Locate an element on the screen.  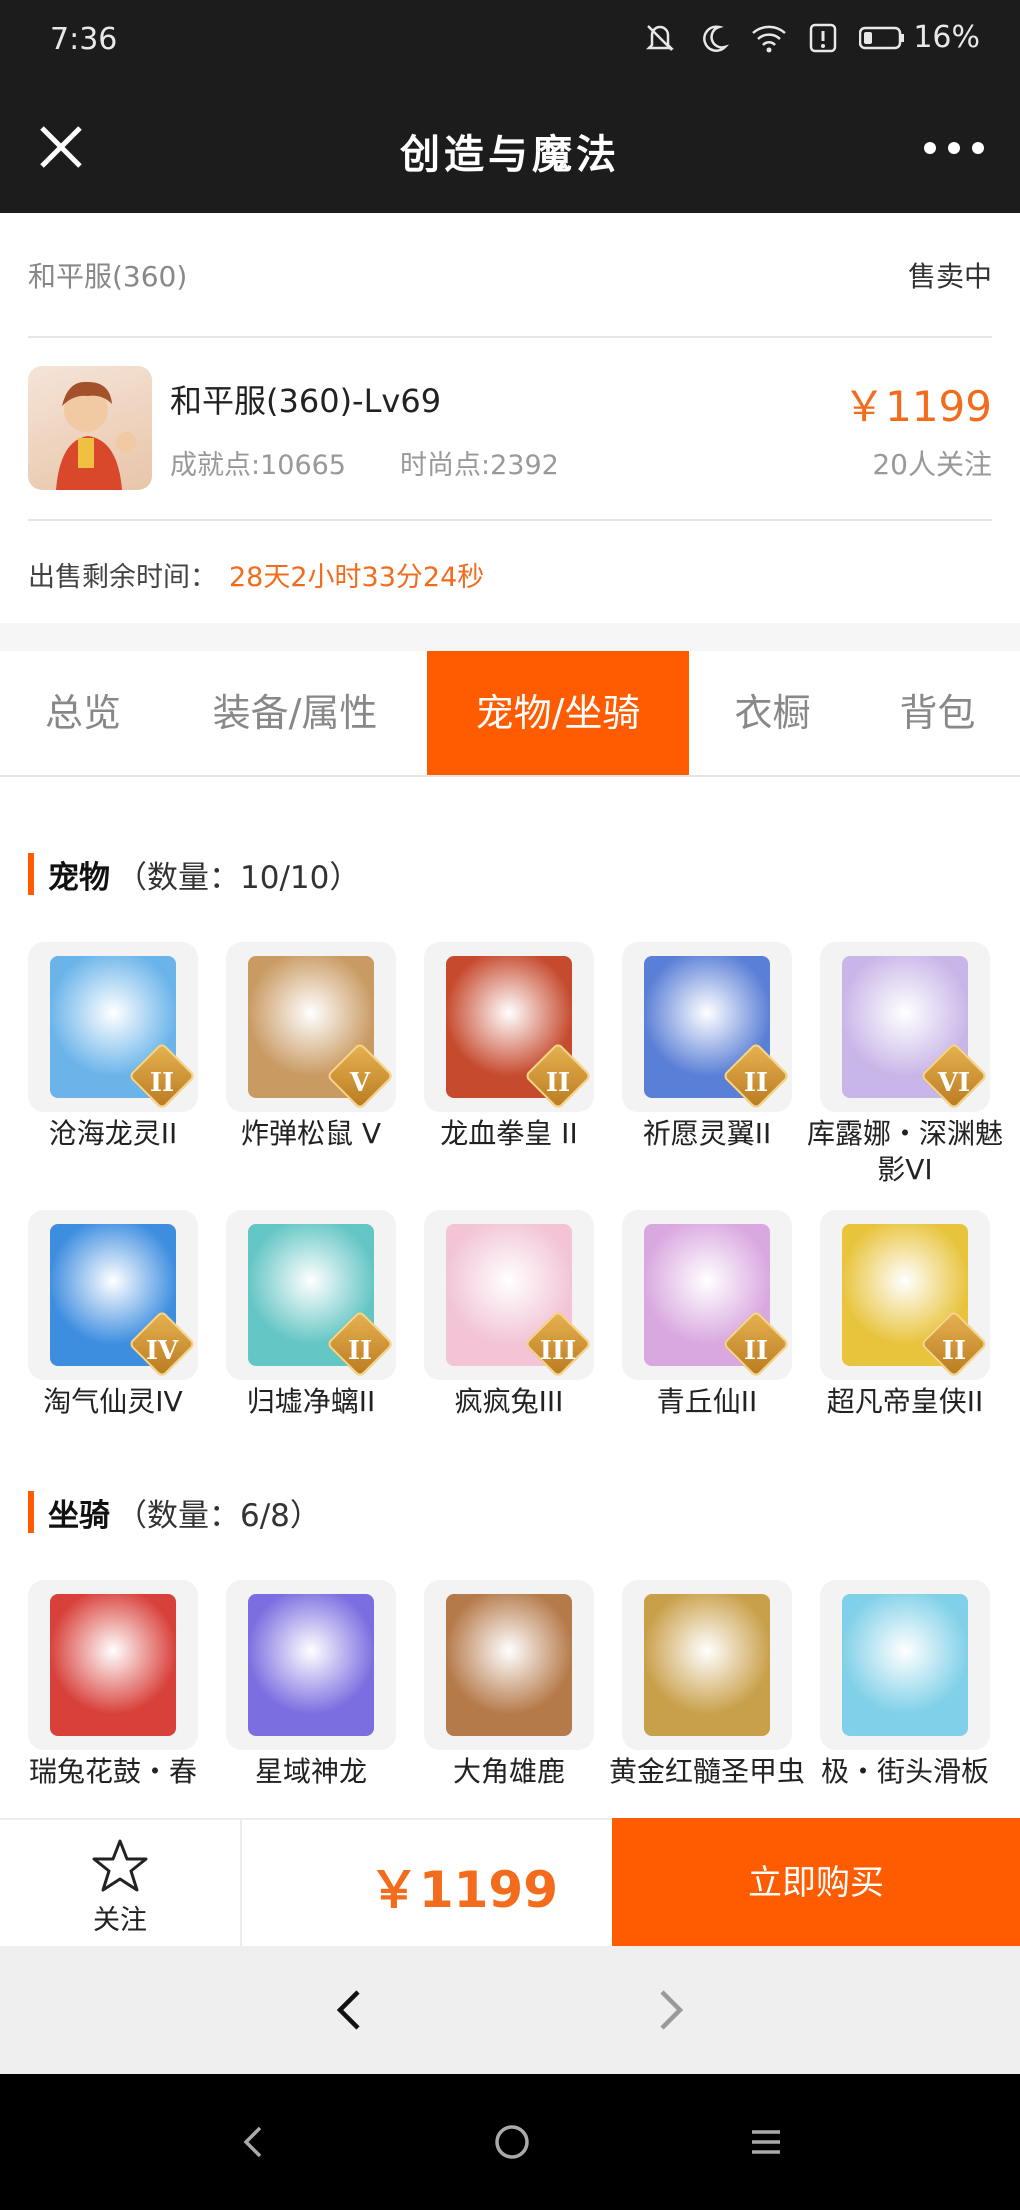
follow-label: 关注 is located at coordinates (120, 1920).